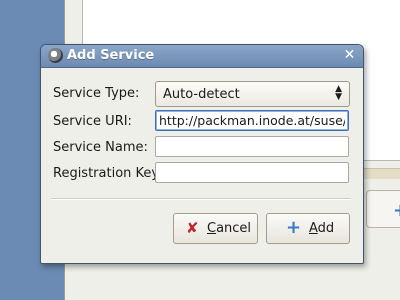  What do you see at coordinates (55, 55) in the screenshot?
I see `service-icon` at bounding box center [55, 55].